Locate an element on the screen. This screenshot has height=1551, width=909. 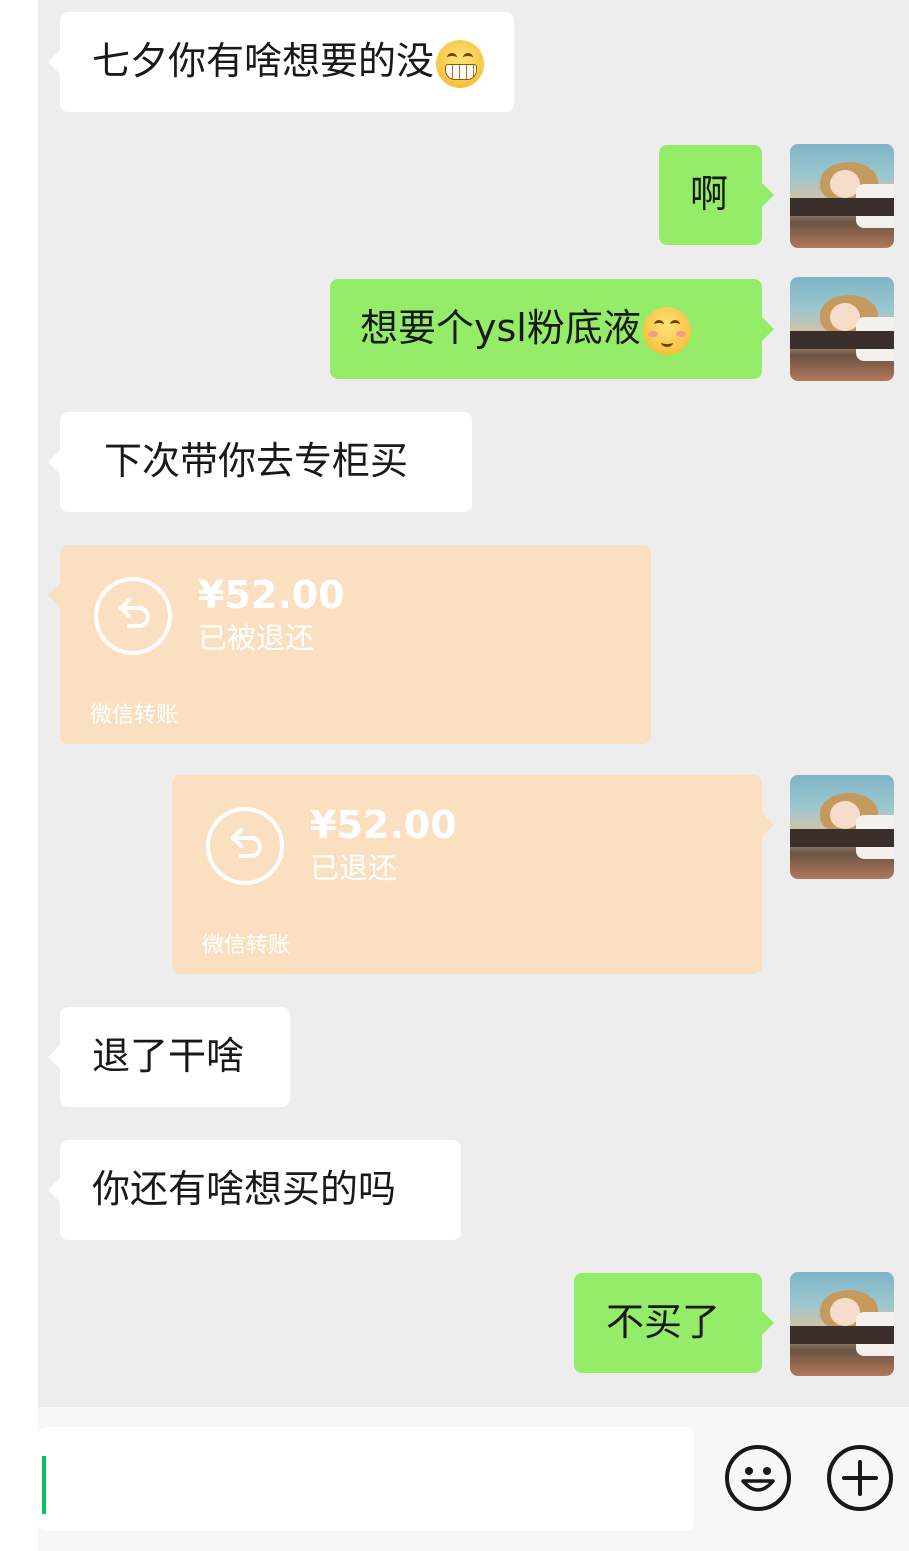
message-bubble-incoming: 退了干啥 is located at coordinates (169, 1057).